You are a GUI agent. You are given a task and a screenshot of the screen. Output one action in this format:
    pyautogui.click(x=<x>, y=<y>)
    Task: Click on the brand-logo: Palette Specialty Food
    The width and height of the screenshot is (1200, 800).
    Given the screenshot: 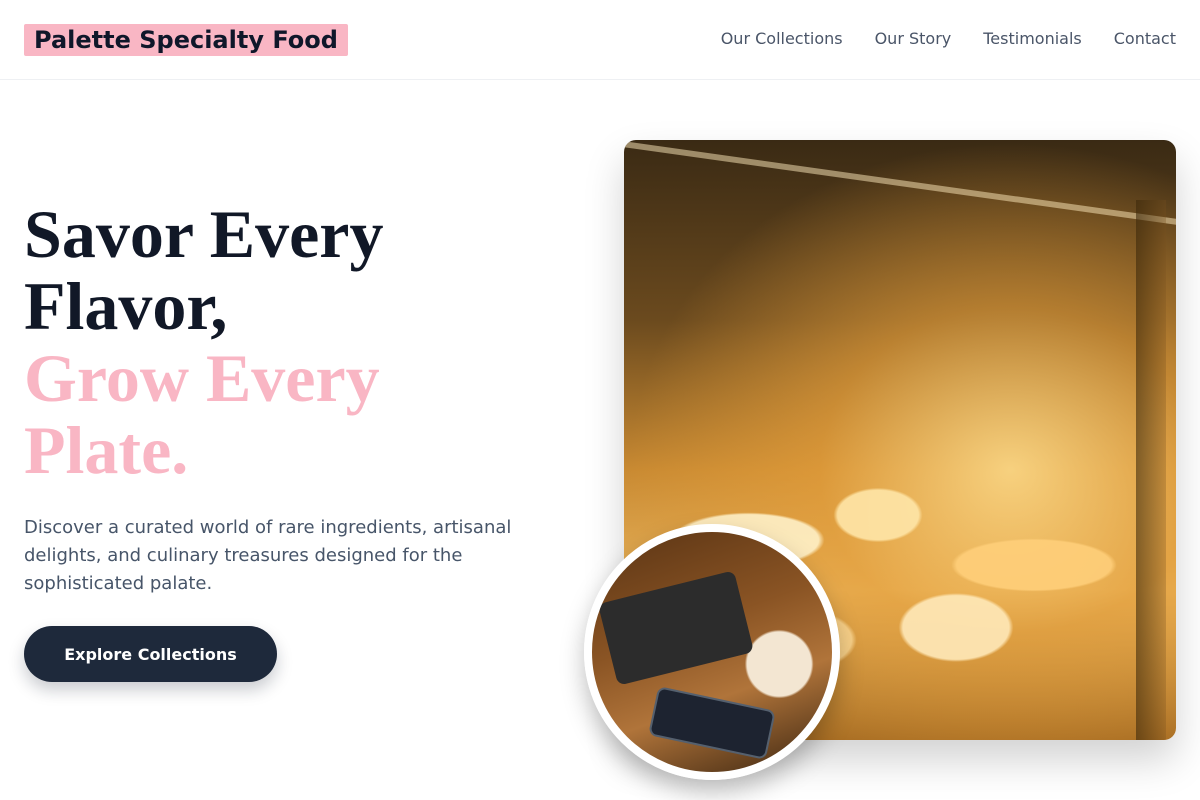 What is the action you would take?
    pyautogui.click(x=186, y=40)
    